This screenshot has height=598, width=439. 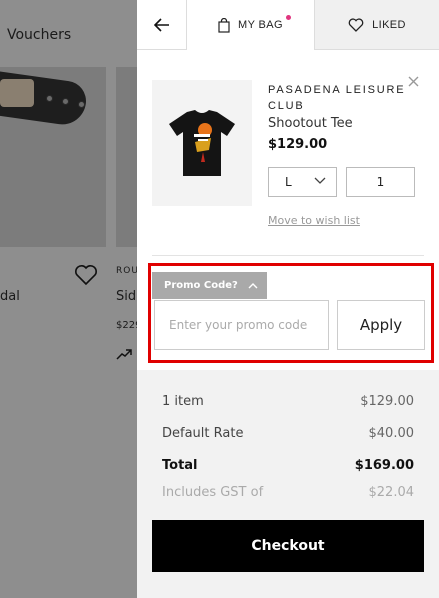 What do you see at coordinates (310, 123) in the screenshot?
I see `product-name: Shootout Tee` at bounding box center [310, 123].